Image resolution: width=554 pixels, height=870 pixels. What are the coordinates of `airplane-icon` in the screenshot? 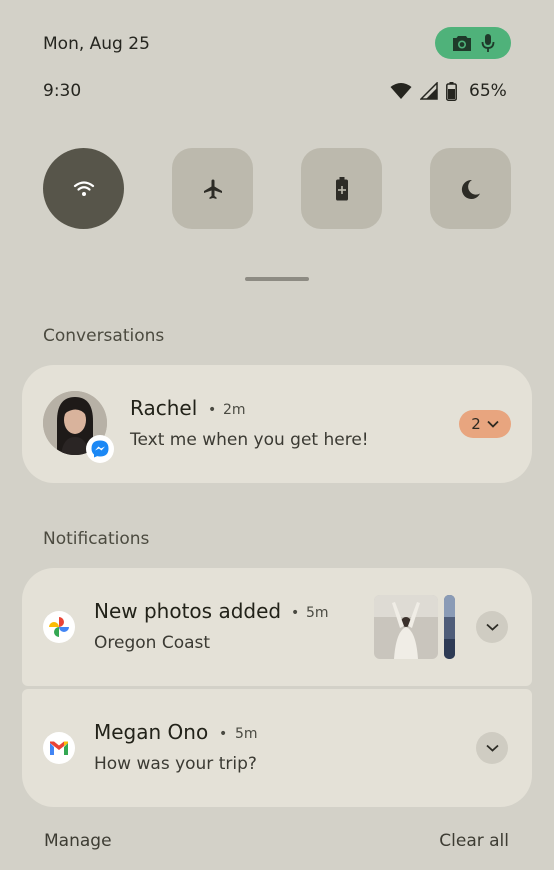 It's located at (212, 189).